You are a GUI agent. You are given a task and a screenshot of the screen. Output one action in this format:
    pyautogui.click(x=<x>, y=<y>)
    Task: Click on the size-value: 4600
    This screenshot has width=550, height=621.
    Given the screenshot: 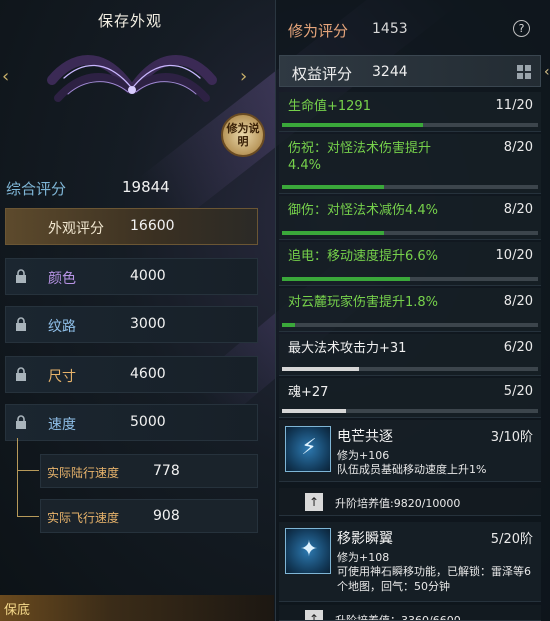 What is the action you would take?
    pyautogui.click(x=148, y=374)
    